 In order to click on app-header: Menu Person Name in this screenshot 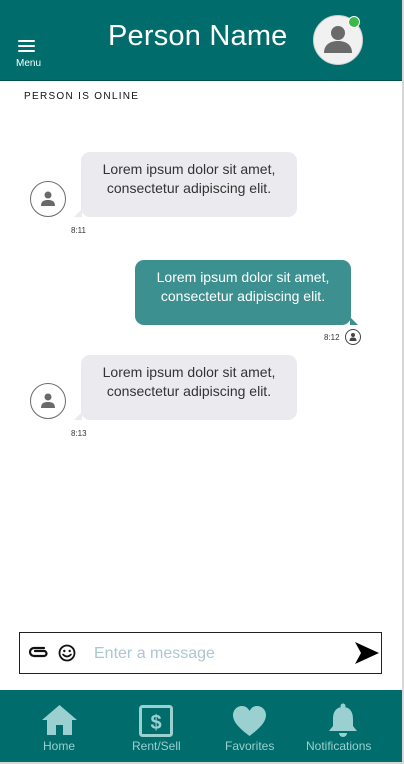, I will do `click(201, 40)`.